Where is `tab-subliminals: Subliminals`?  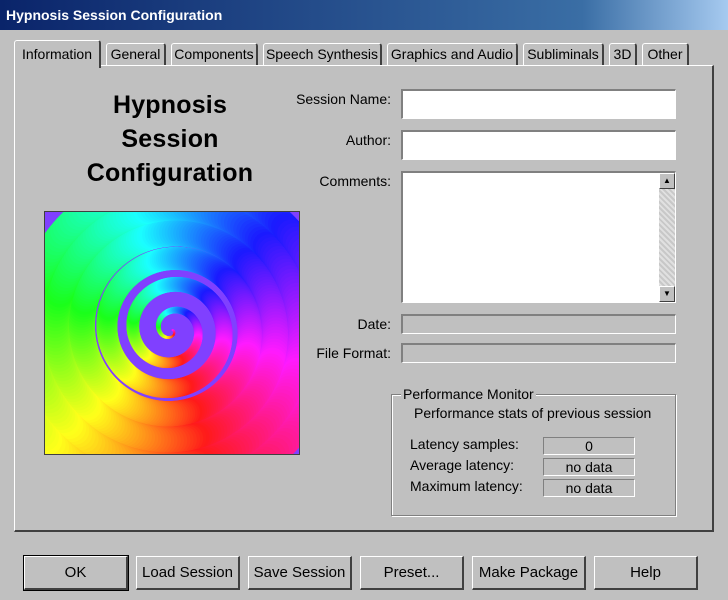
tab-subliminals: Subliminals is located at coordinates (563, 54).